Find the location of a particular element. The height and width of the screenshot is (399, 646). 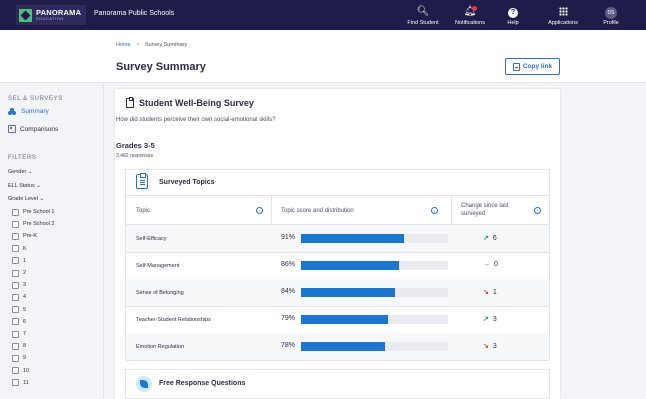

topic-row: Emotion Regulation 78% ↘ 3 is located at coordinates (337, 347).